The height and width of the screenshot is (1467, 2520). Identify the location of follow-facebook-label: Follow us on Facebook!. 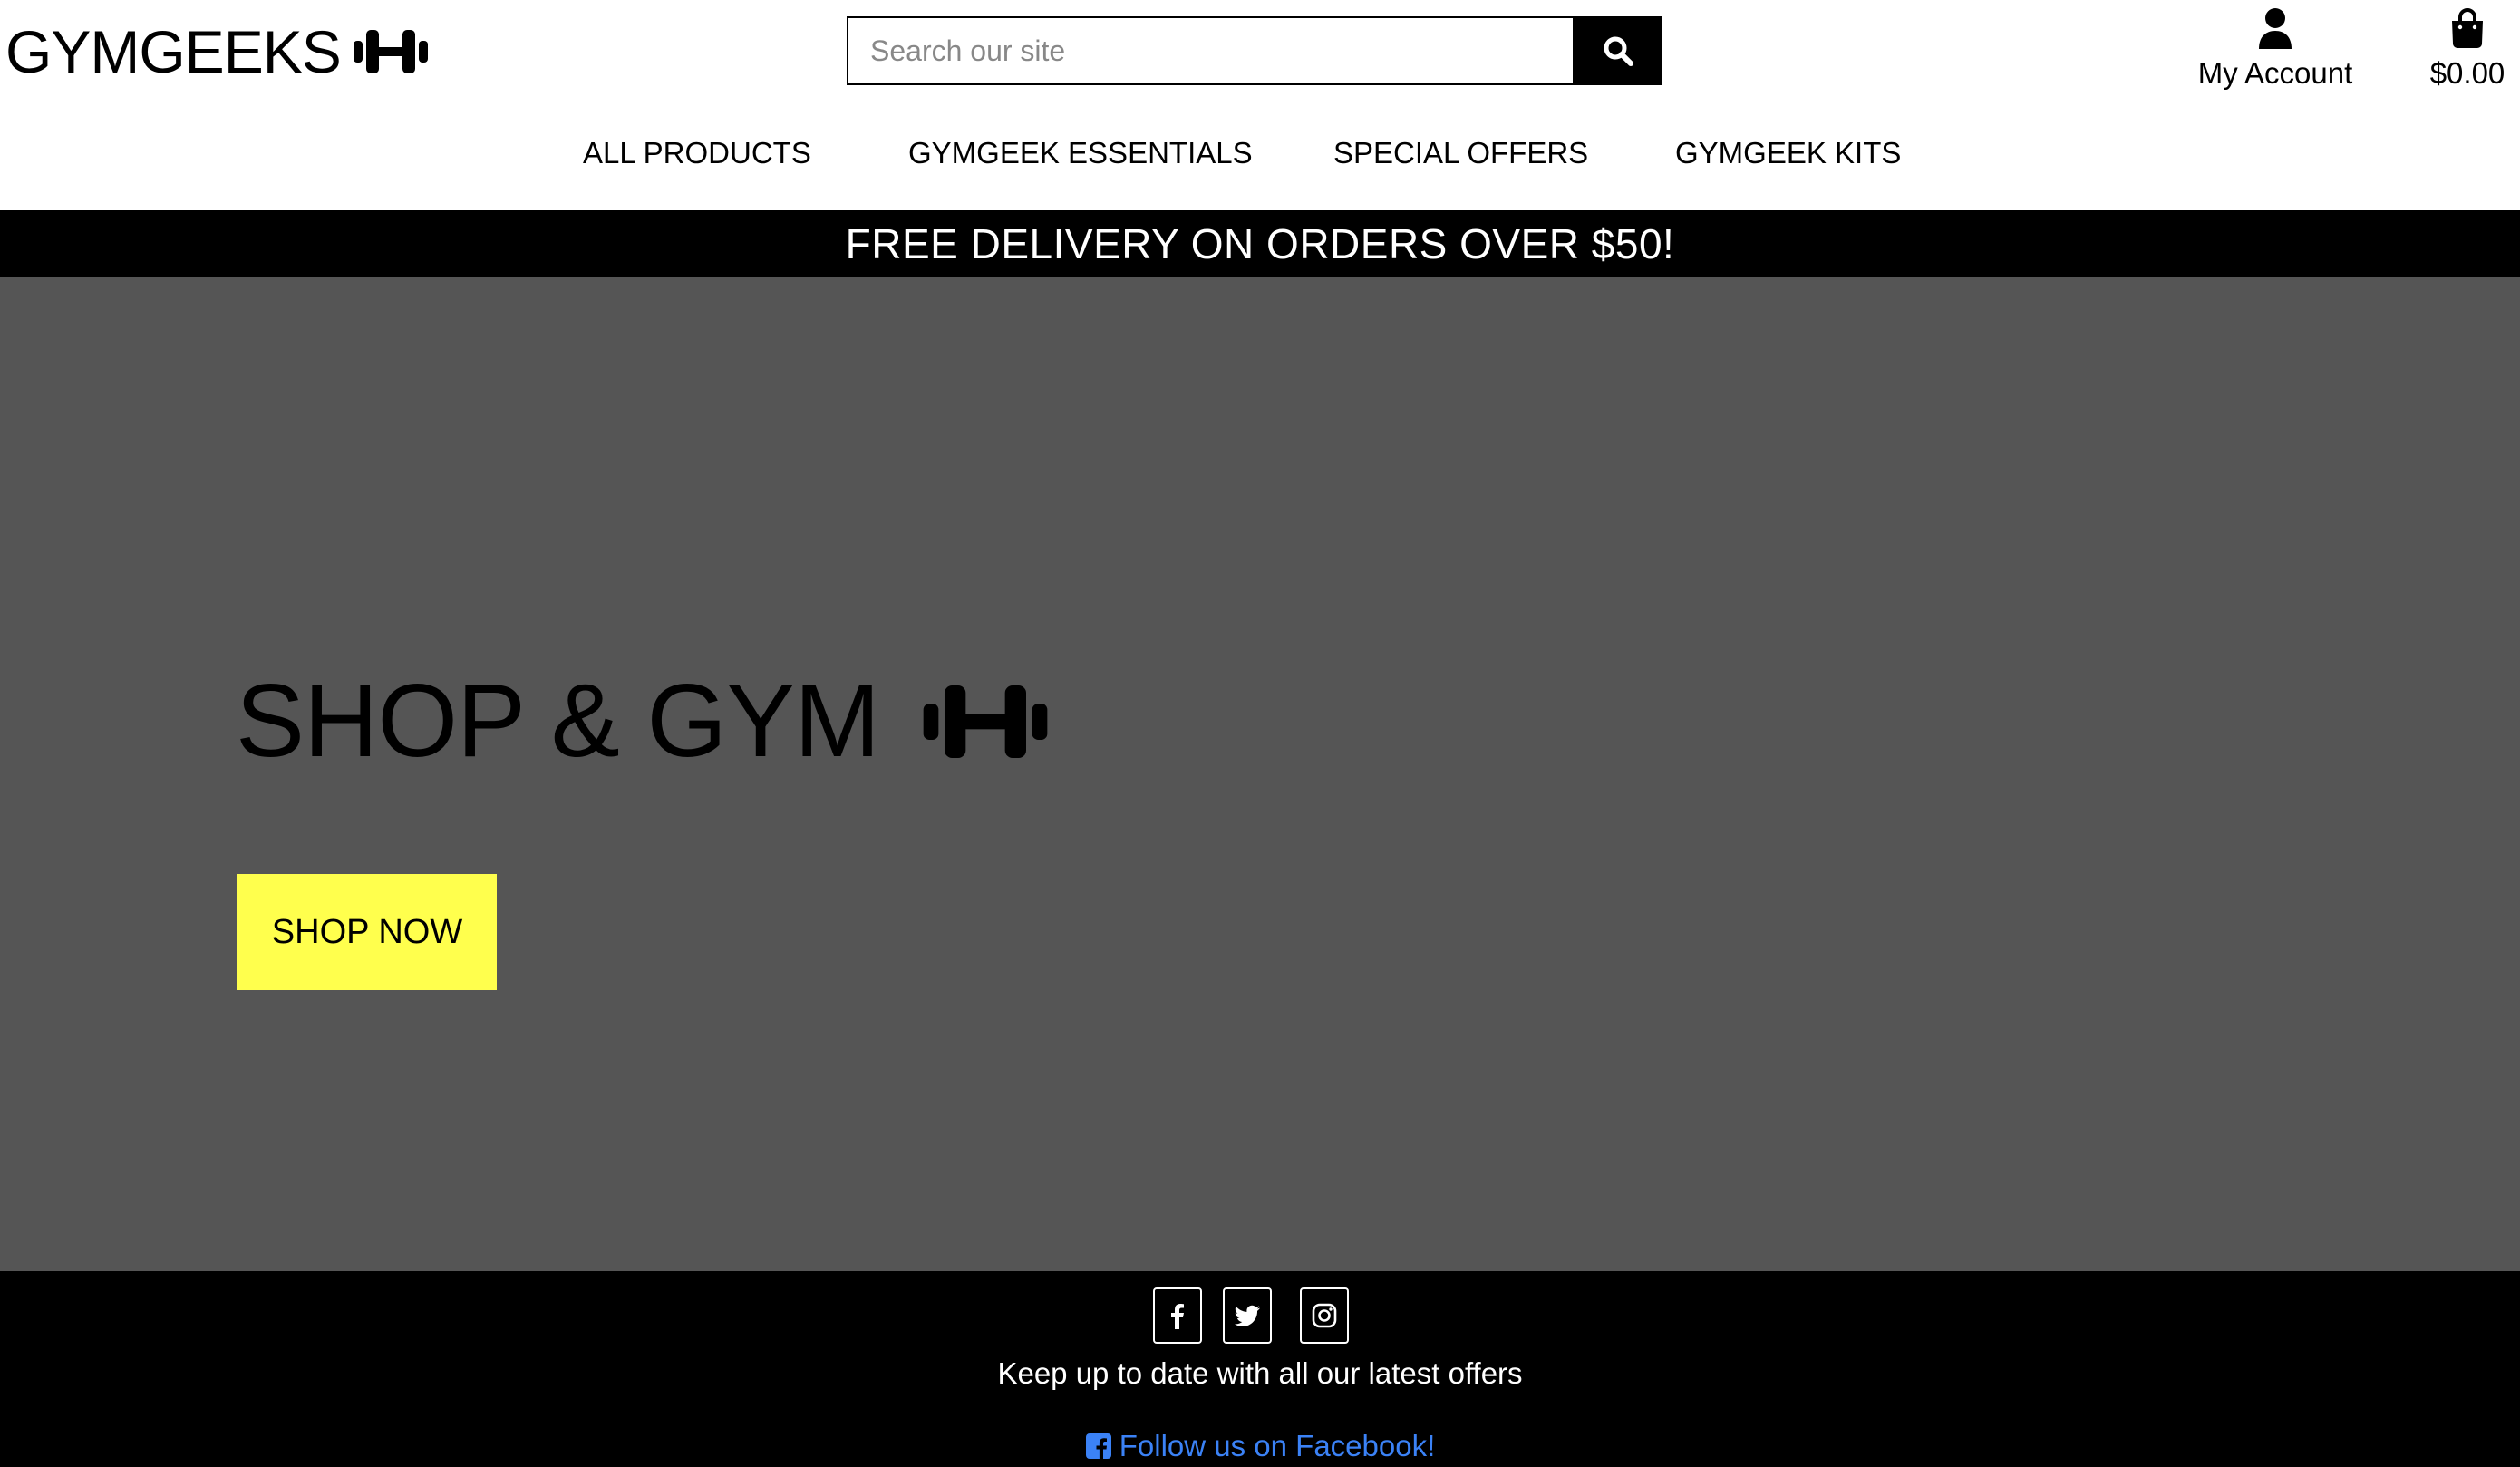
(1278, 1445).